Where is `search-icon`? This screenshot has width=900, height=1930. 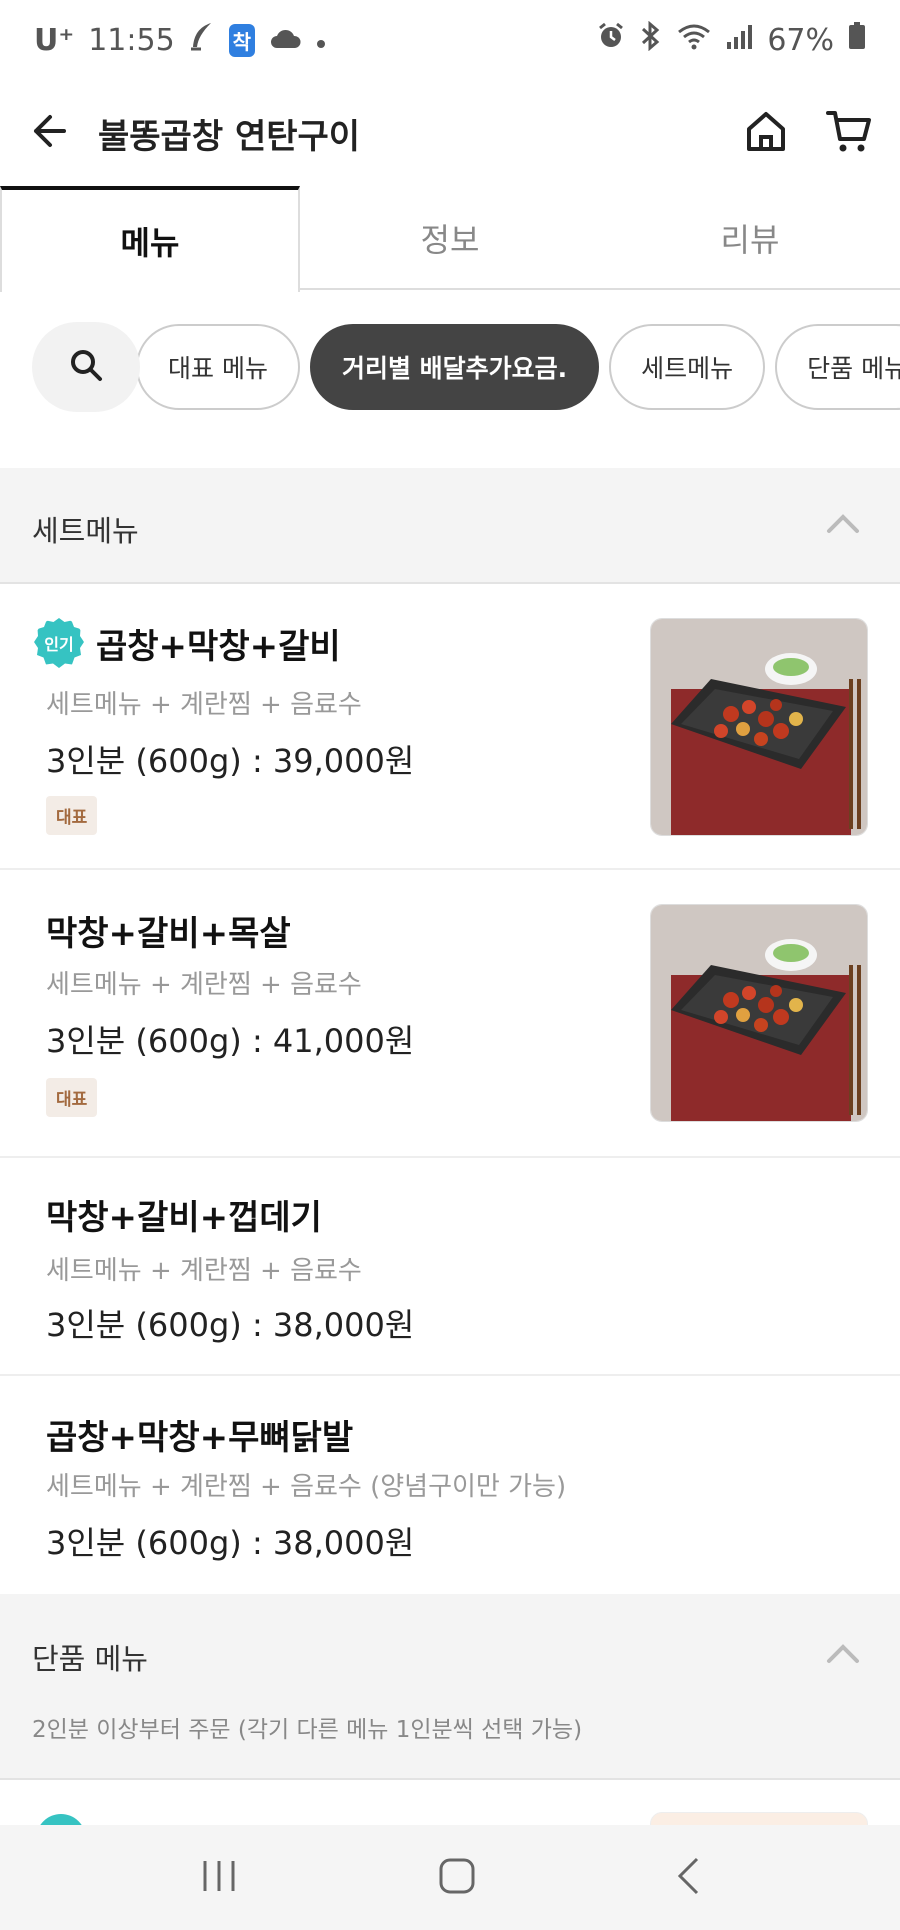 search-icon is located at coordinates (86, 367).